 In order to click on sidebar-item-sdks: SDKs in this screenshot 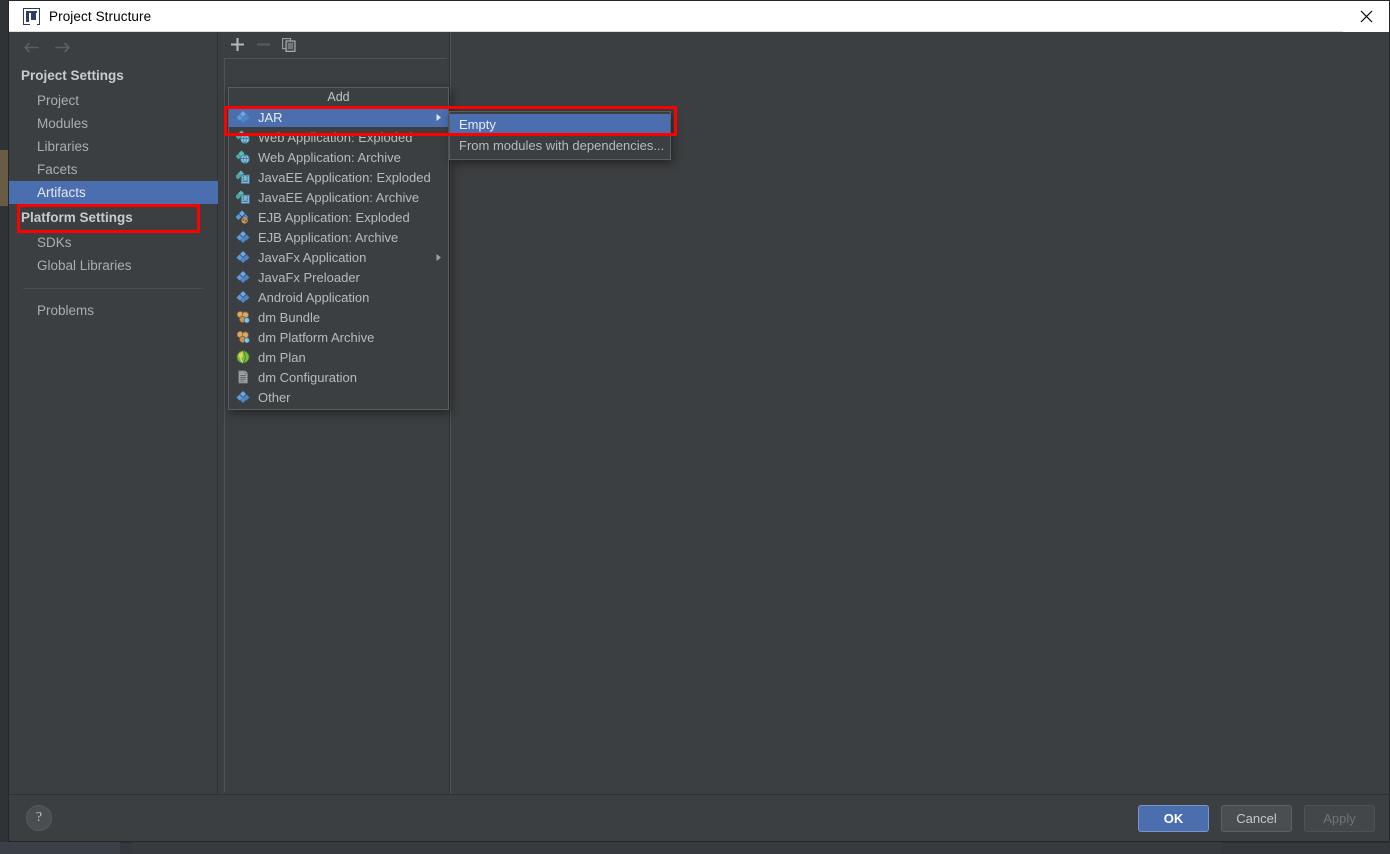, I will do `click(113, 242)`.